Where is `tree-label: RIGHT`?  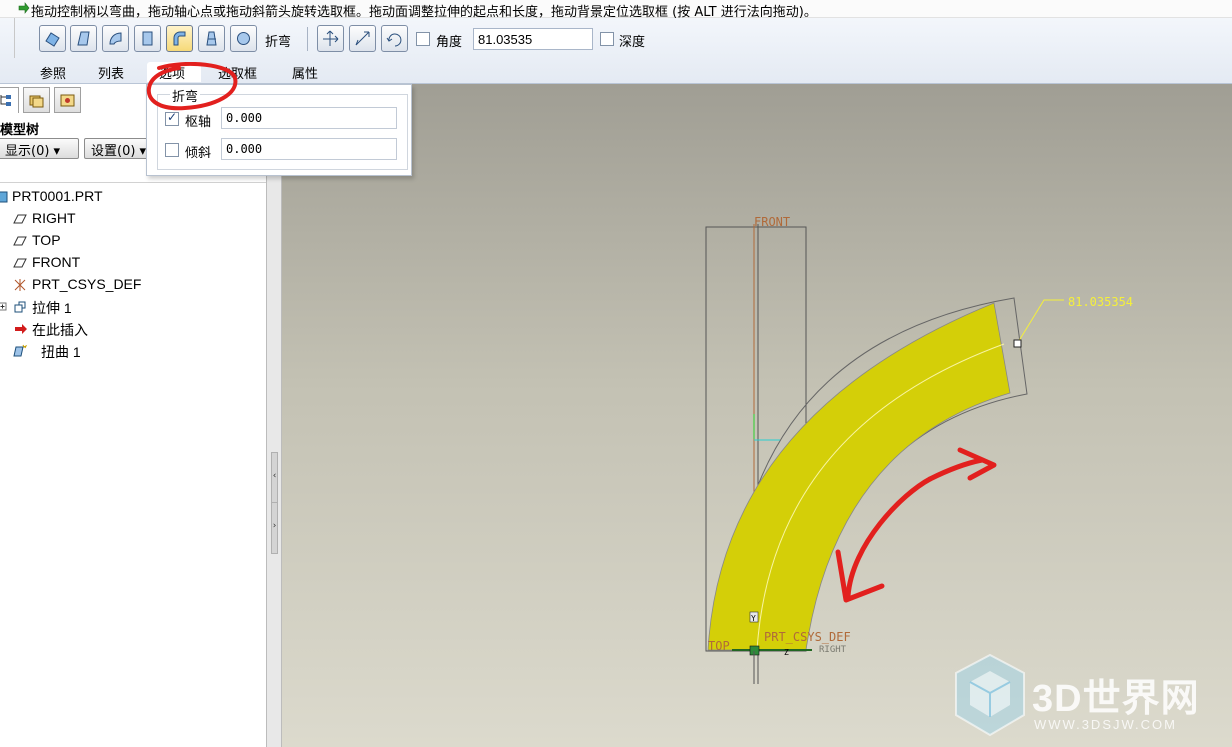
tree-label: RIGHT is located at coordinates (54, 218).